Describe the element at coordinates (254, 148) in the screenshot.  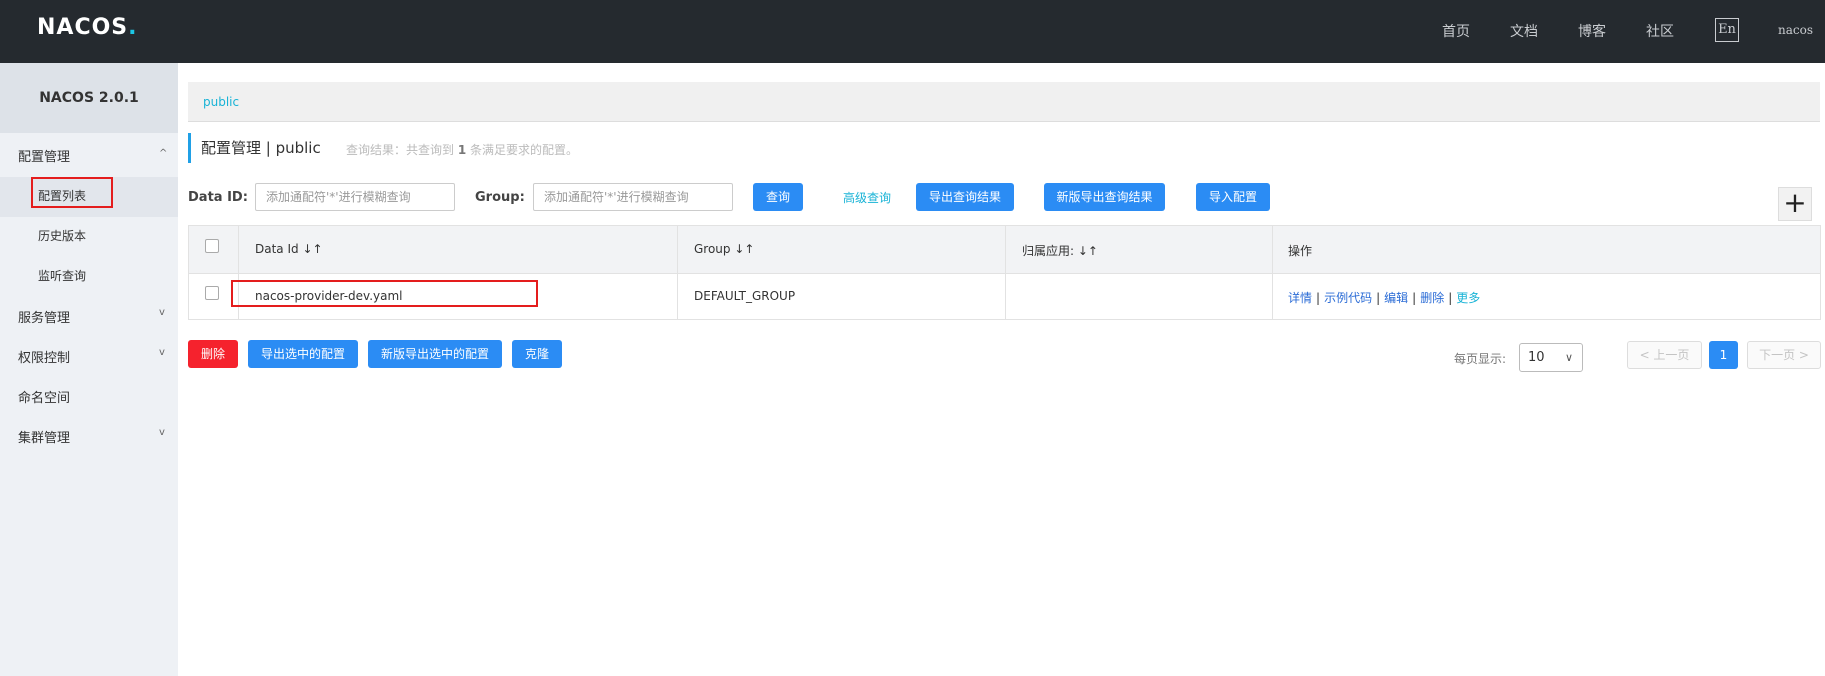
I see `page-title: 配置管理 | public` at that location.